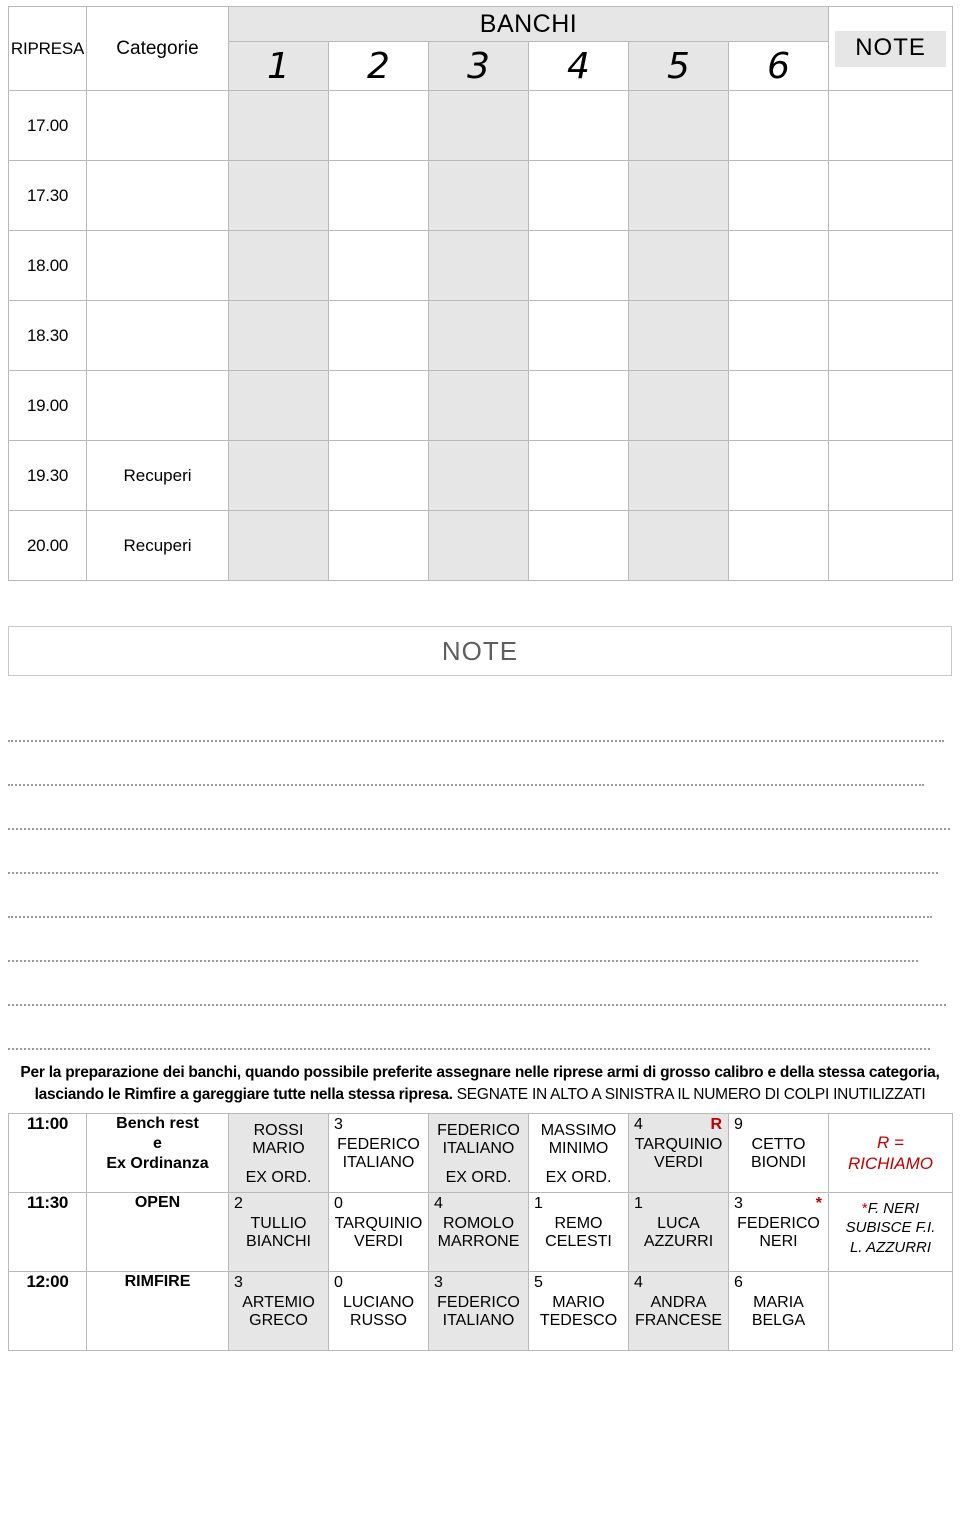 This screenshot has width=960, height=1515. What do you see at coordinates (157, 1310) in the screenshot?
I see `assignment-categoria: RIMFIRE` at bounding box center [157, 1310].